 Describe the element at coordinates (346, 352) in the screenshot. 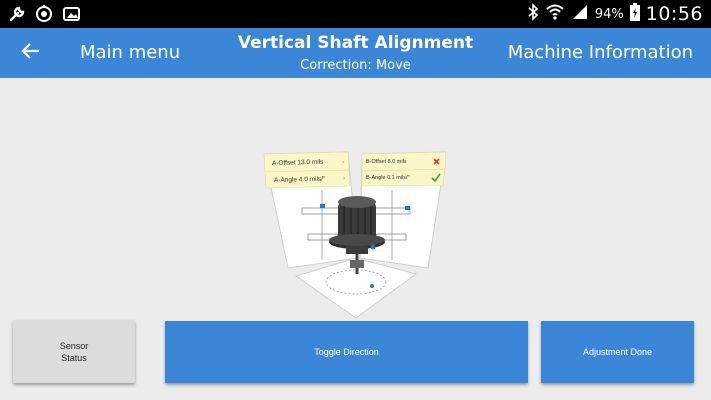

I see `toggle-direction-button: Toggle Direction` at that location.